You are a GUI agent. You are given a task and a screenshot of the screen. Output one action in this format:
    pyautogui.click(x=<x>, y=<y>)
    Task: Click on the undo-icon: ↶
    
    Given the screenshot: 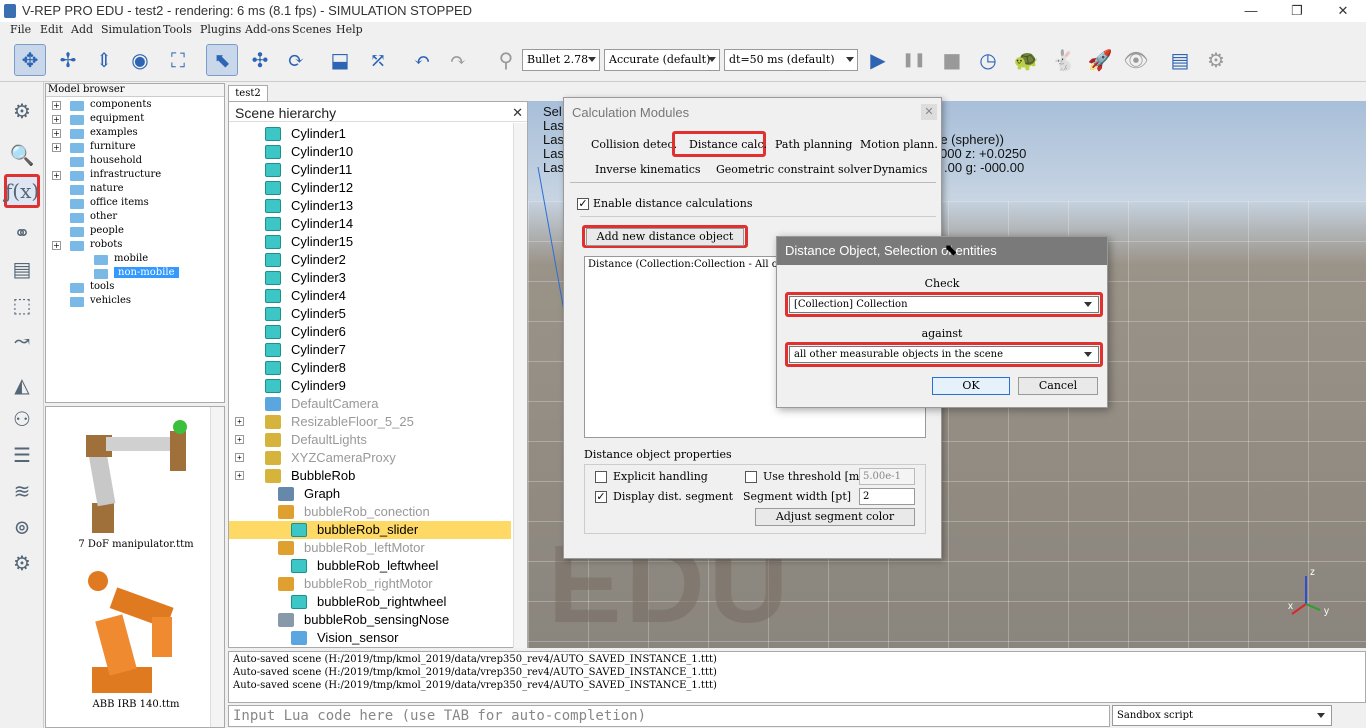 What is the action you would take?
    pyautogui.click(x=422, y=60)
    